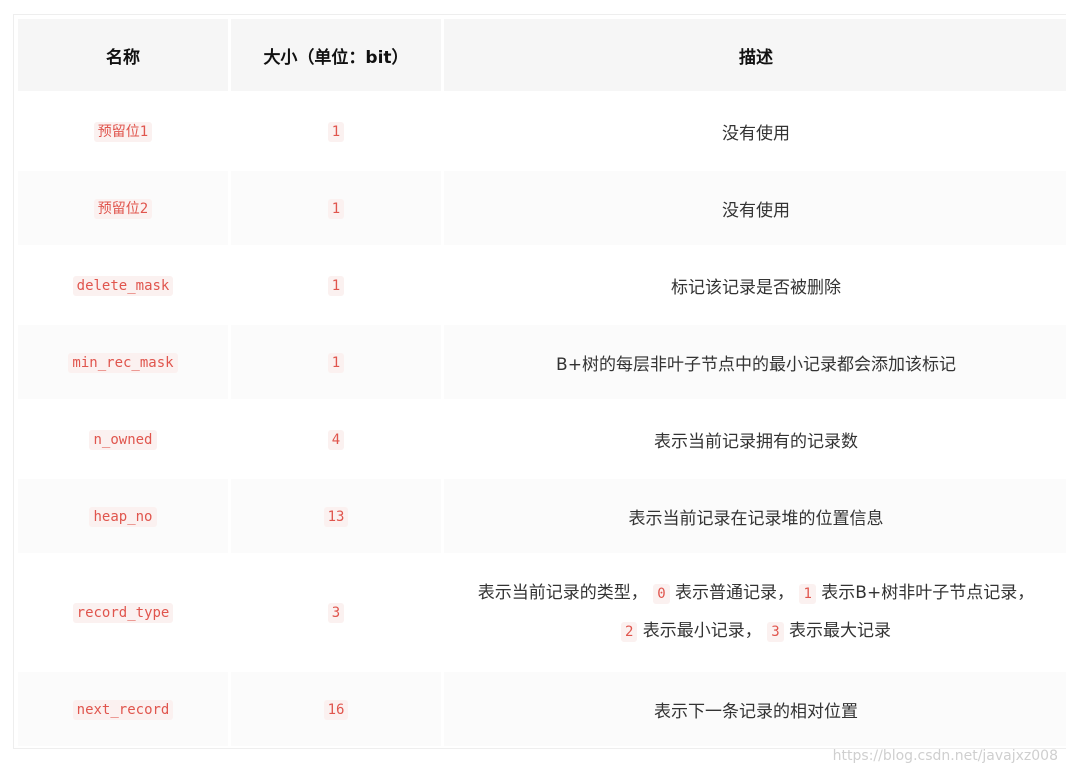 Image resolution: width=1066 pixels, height=774 pixels. I want to click on table-row: min_rec_mask 1 B+树的每层非叶子节点中的最小记录都会添加该标记, so click(542, 362).